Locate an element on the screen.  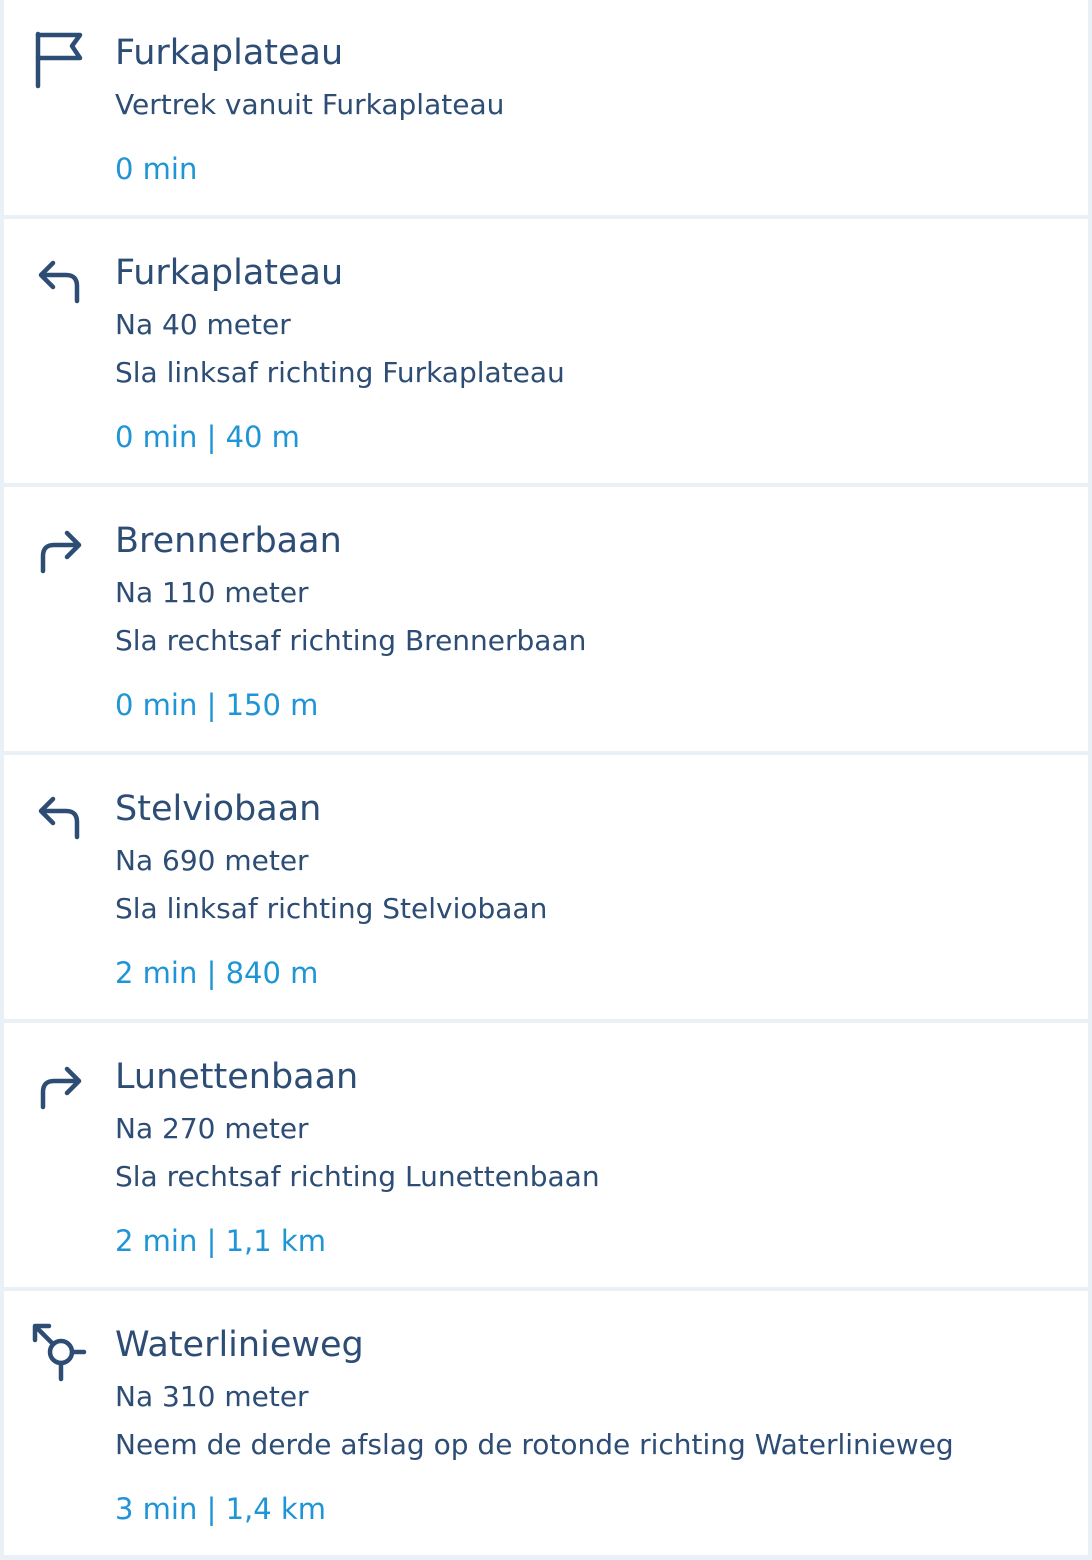
step-time-distance: 2 min | 840 m is located at coordinates (217, 973).